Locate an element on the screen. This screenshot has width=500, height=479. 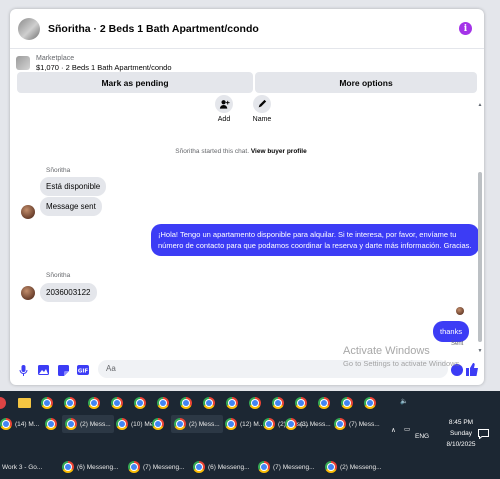
mark-as-pending-button: Mark as pending is located at coordinates (135, 82).